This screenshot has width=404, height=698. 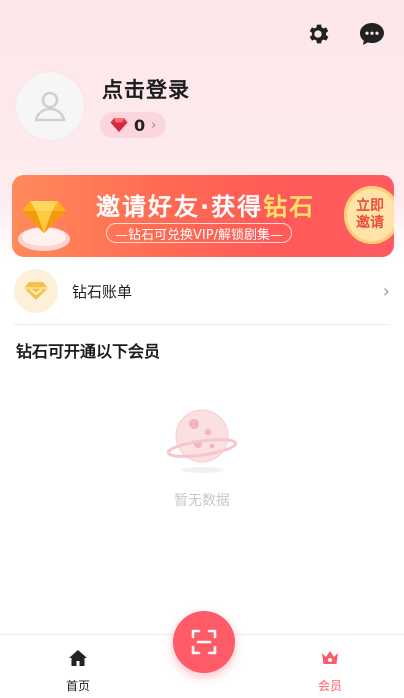 What do you see at coordinates (140, 125) in the screenshot?
I see `diamond-count: 0` at bounding box center [140, 125].